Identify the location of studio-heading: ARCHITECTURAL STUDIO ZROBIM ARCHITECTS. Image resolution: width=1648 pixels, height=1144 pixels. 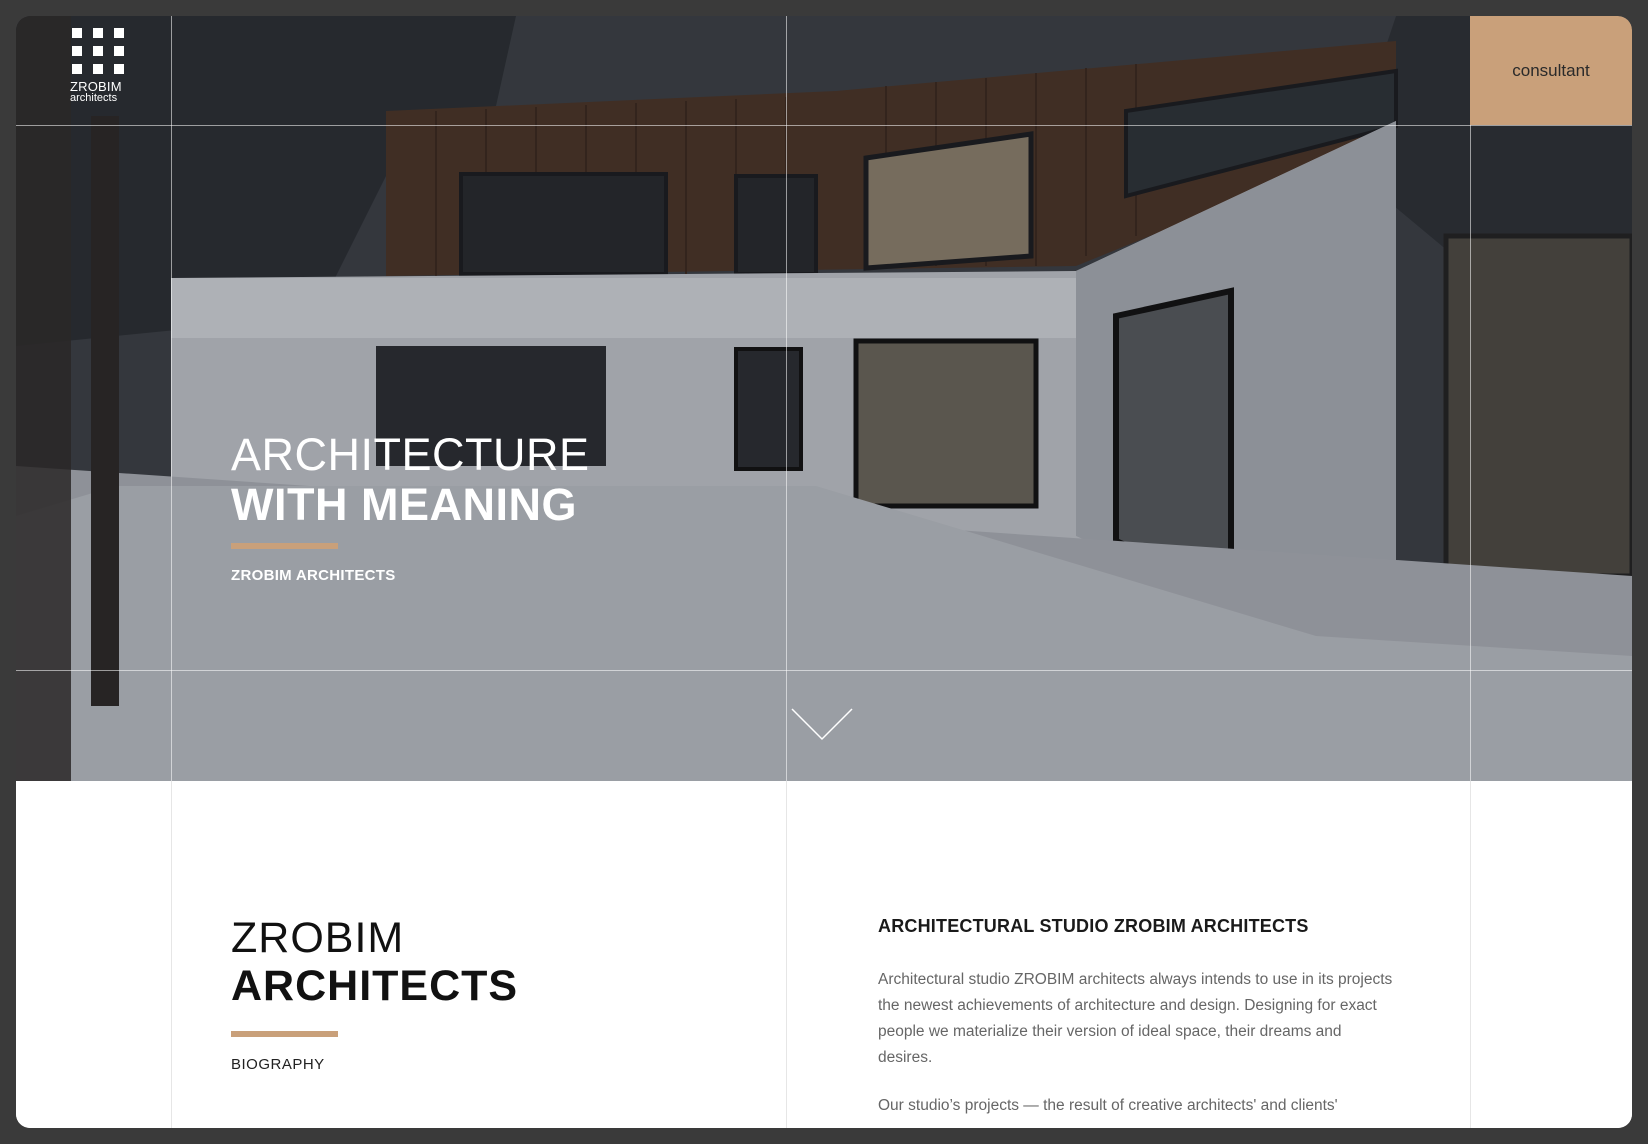
(1093, 926).